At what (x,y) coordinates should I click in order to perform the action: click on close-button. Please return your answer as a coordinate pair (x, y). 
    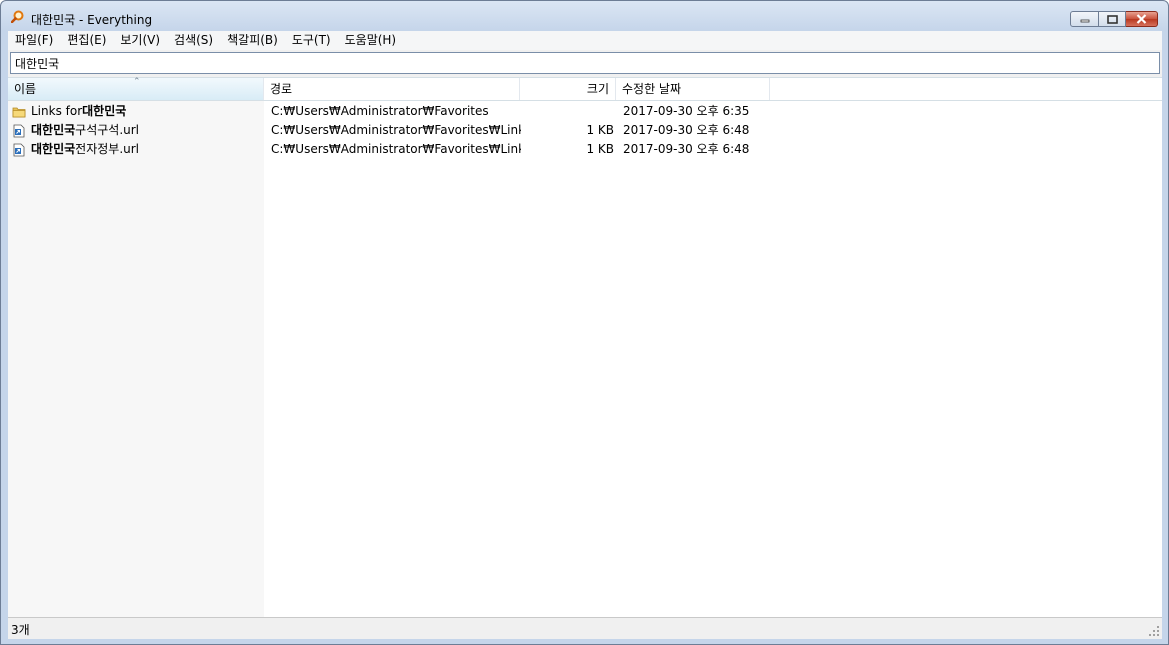
    Looking at the image, I should click on (1142, 19).